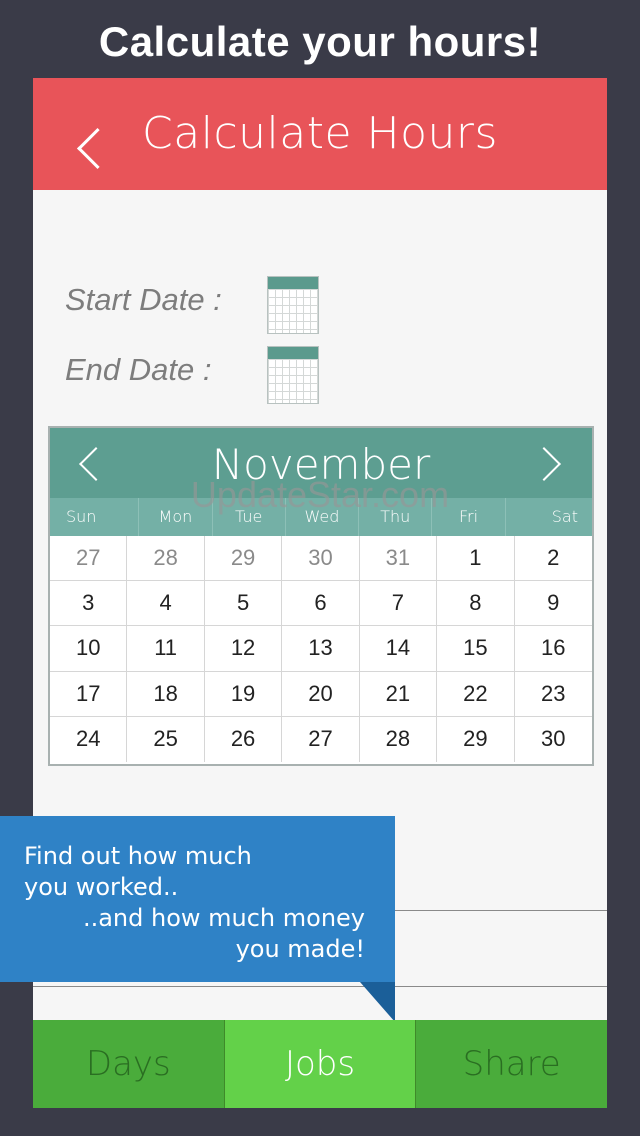 Image resolution: width=640 pixels, height=1136 pixels. Describe the element at coordinates (166, 739) in the screenshot. I see `calendar-day: 25` at that location.